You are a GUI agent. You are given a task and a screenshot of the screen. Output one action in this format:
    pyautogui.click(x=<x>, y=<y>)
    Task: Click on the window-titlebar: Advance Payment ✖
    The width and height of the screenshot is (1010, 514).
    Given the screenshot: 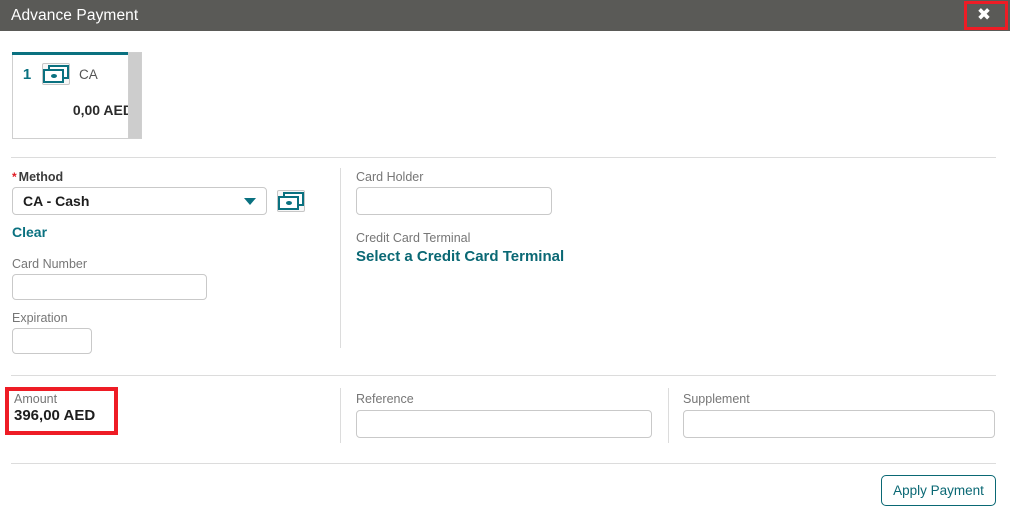 What is the action you would take?
    pyautogui.click(x=505, y=15)
    